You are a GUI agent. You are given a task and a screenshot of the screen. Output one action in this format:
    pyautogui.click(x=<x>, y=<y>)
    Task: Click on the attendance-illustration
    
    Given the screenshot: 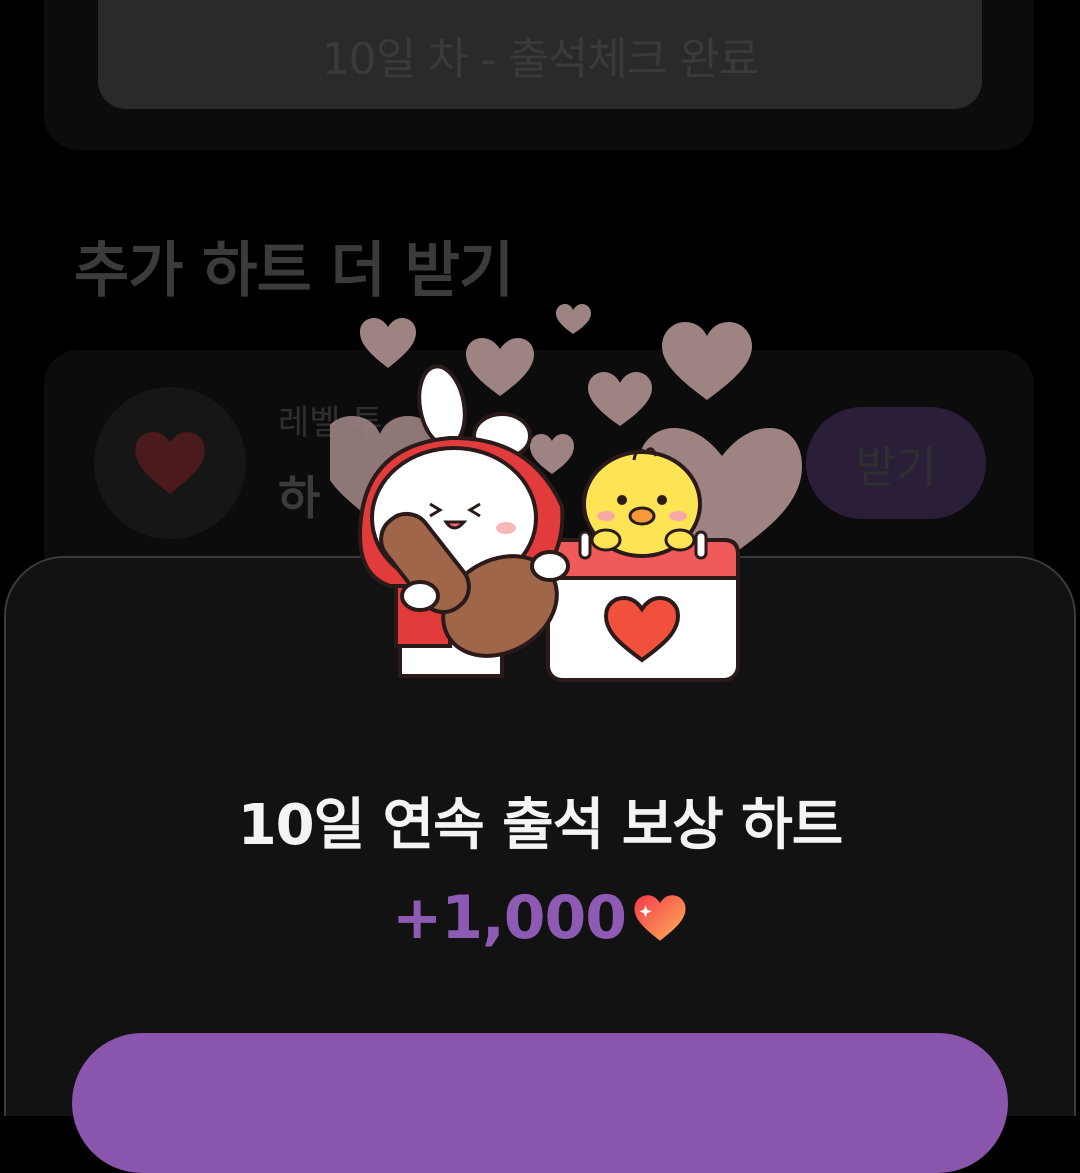 What is the action you would take?
    pyautogui.click(x=566, y=493)
    